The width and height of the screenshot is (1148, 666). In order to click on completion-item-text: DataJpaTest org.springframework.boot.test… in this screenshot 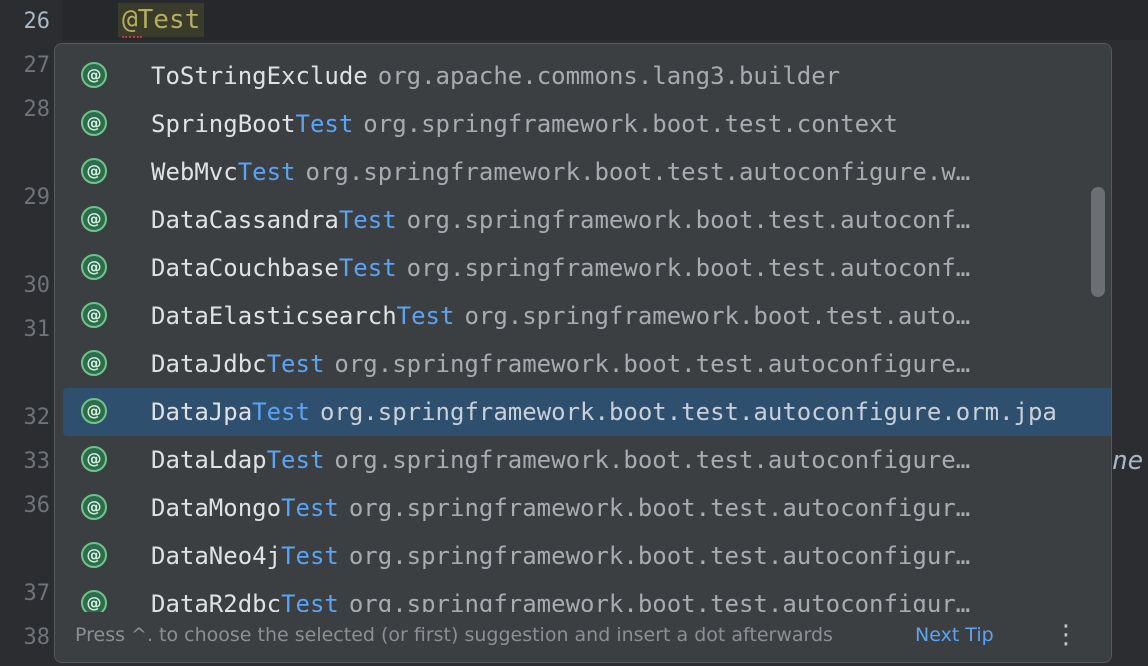, I will do `click(604, 412)`.